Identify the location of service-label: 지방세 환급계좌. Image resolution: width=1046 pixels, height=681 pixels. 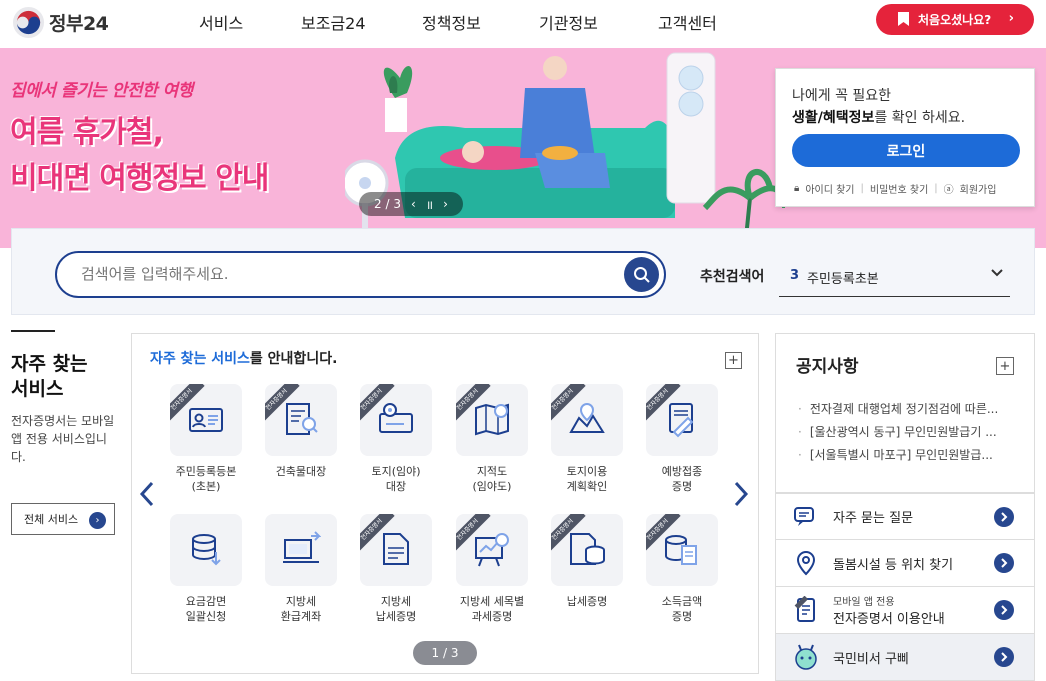
(301, 609).